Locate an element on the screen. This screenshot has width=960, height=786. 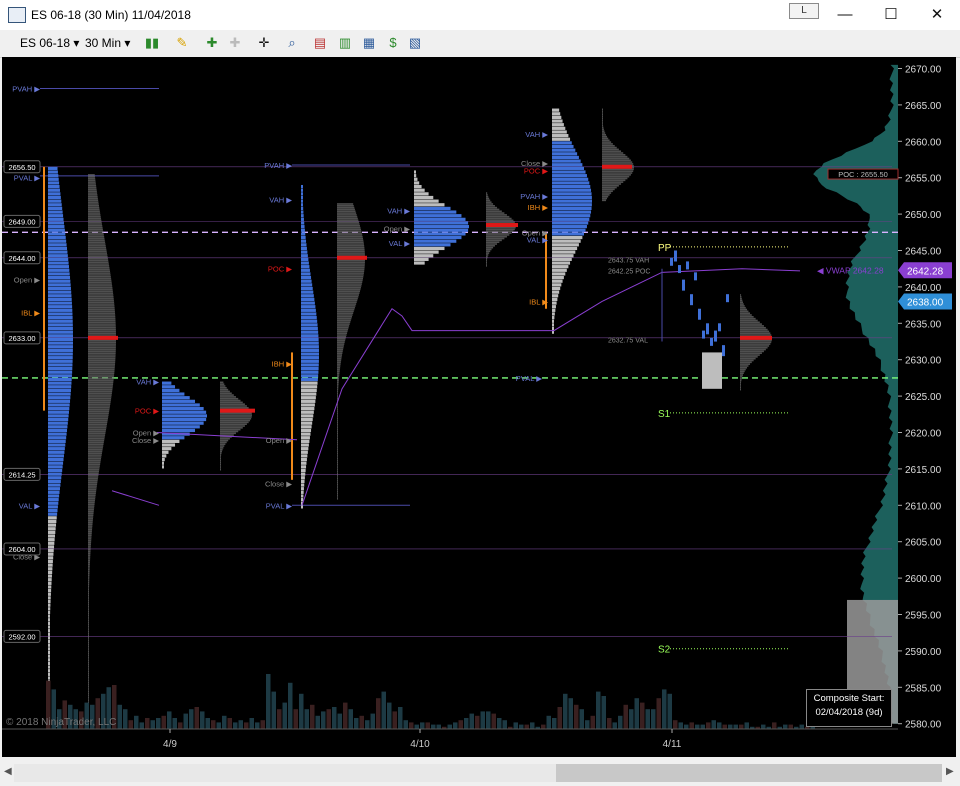
dollar-icon: $ is located at coordinates (393, 43).